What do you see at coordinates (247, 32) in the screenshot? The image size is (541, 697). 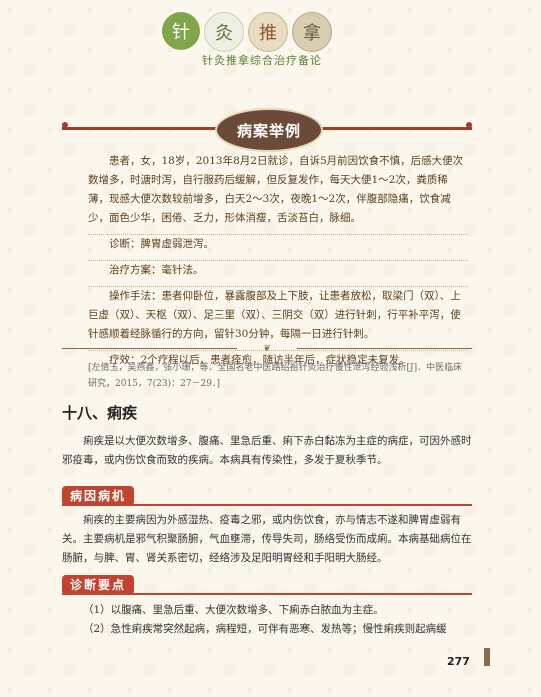 I see `header-logo: 针 灸 推 拿` at bounding box center [247, 32].